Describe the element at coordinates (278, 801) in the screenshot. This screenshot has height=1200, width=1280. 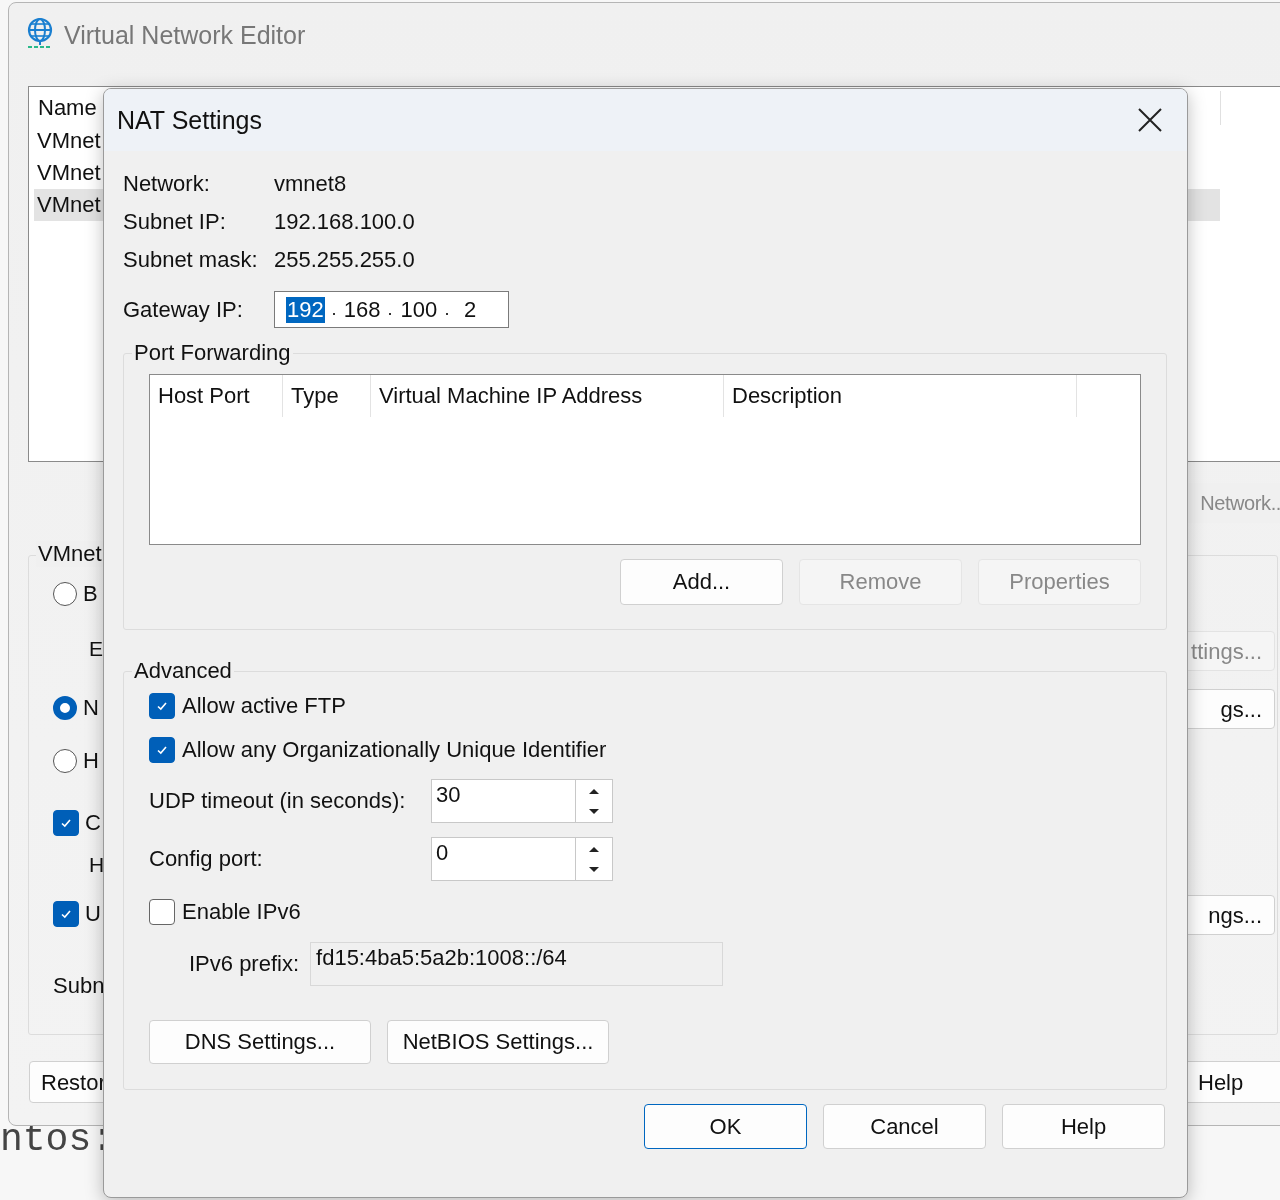
I see `field-label: UDP timeout (in seconds):` at that location.